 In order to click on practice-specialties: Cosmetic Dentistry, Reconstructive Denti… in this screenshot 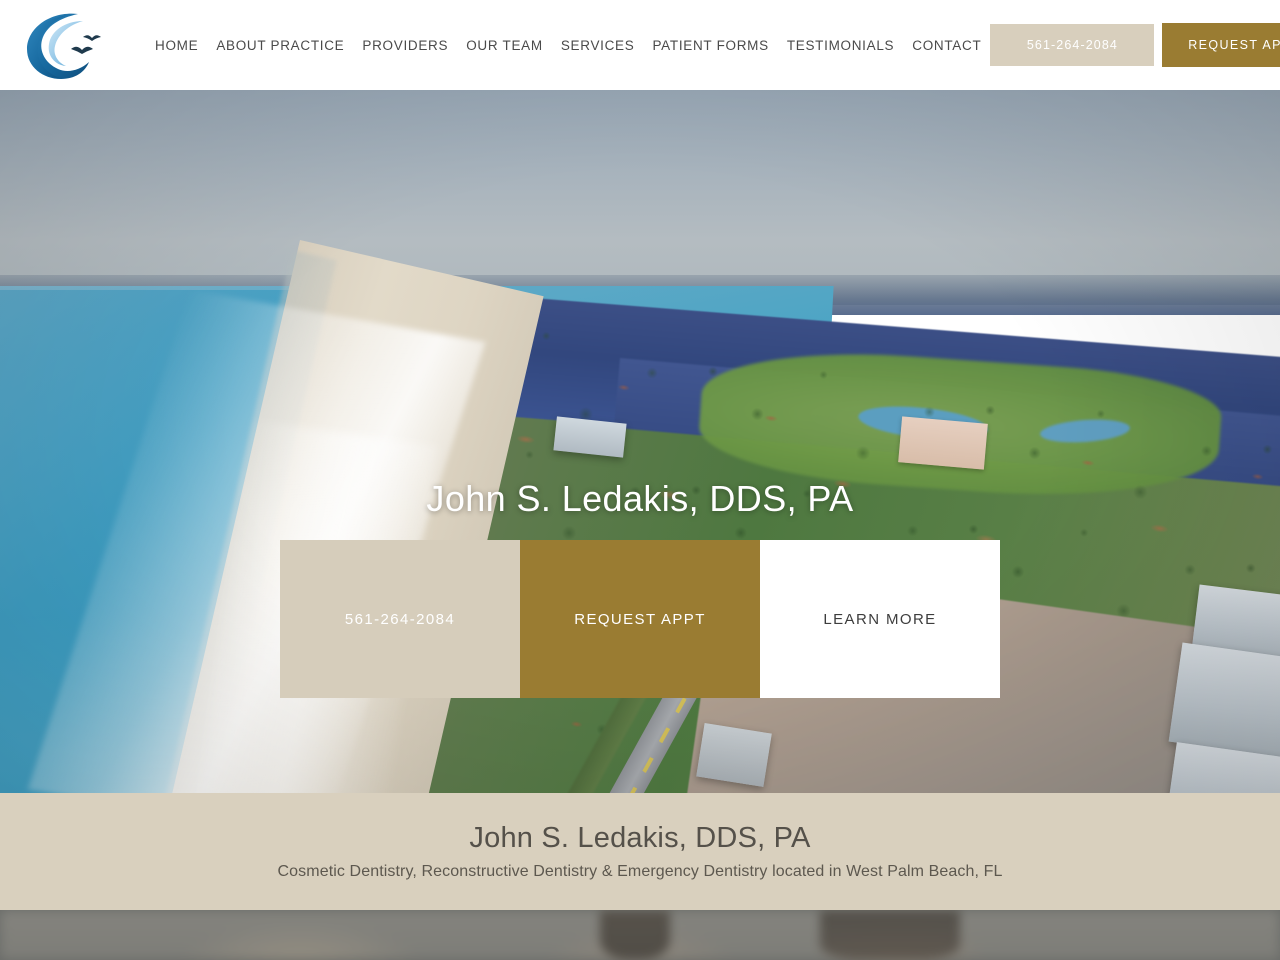, I will do `click(640, 871)`.